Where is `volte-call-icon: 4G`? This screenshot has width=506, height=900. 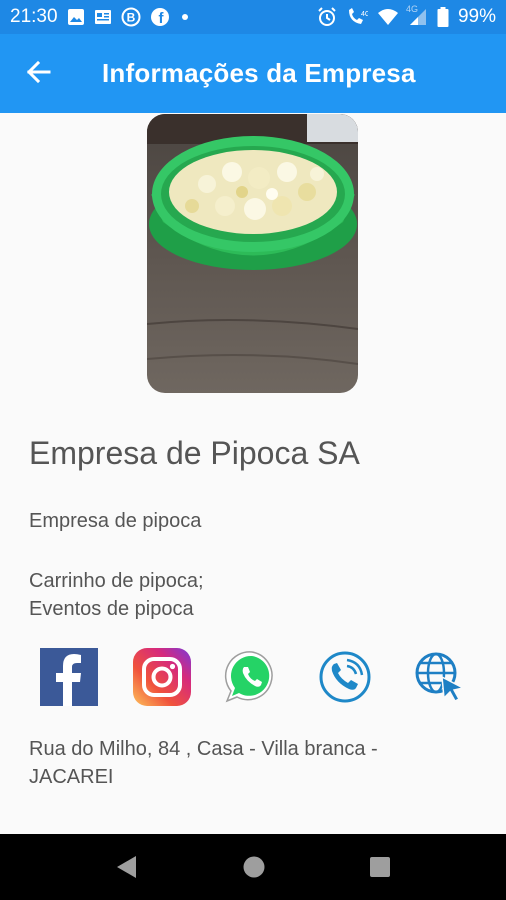 volte-call-icon: 4G is located at coordinates (357, 17).